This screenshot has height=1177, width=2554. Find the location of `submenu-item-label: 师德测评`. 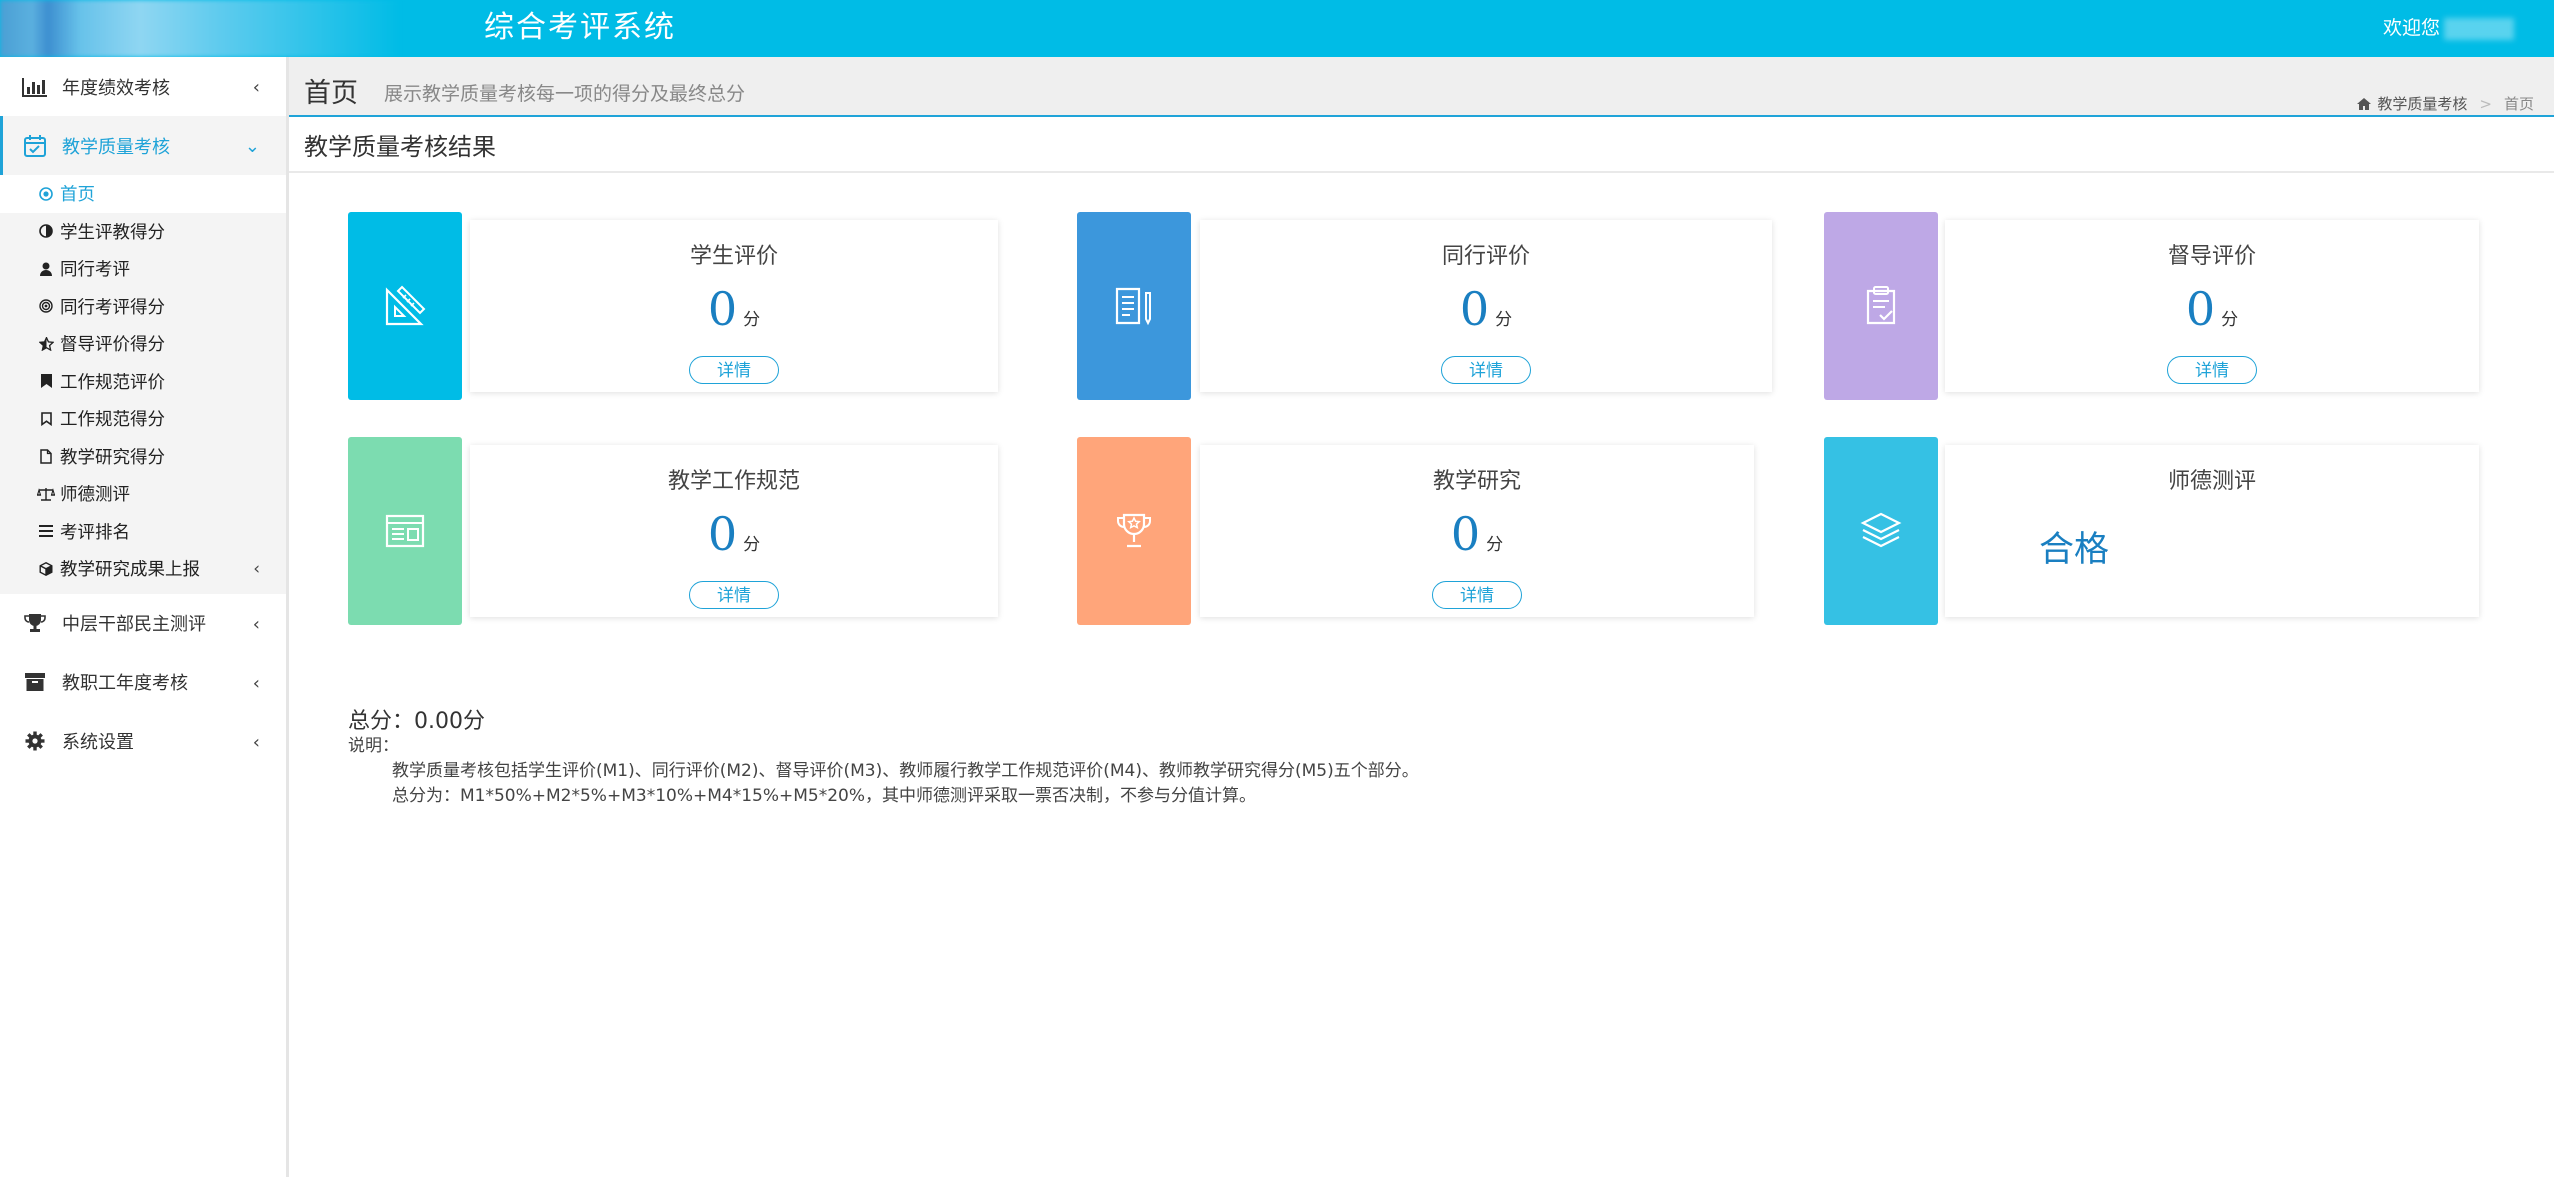

submenu-item-label: 师德测评 is located at coordinates (95, 495).